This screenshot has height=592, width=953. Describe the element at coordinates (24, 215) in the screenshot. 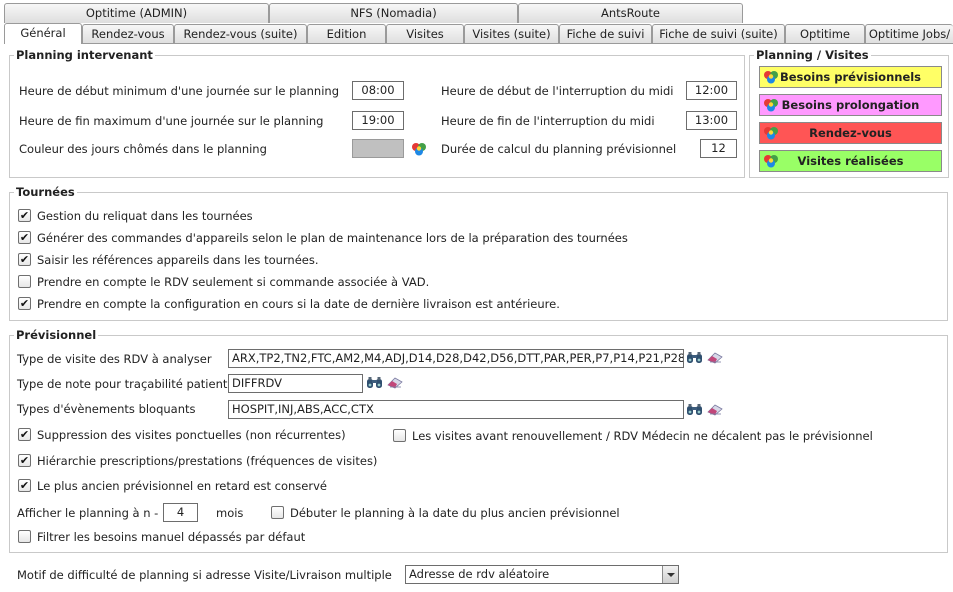

I see `reliquat-checkbox: ✔` at that location.